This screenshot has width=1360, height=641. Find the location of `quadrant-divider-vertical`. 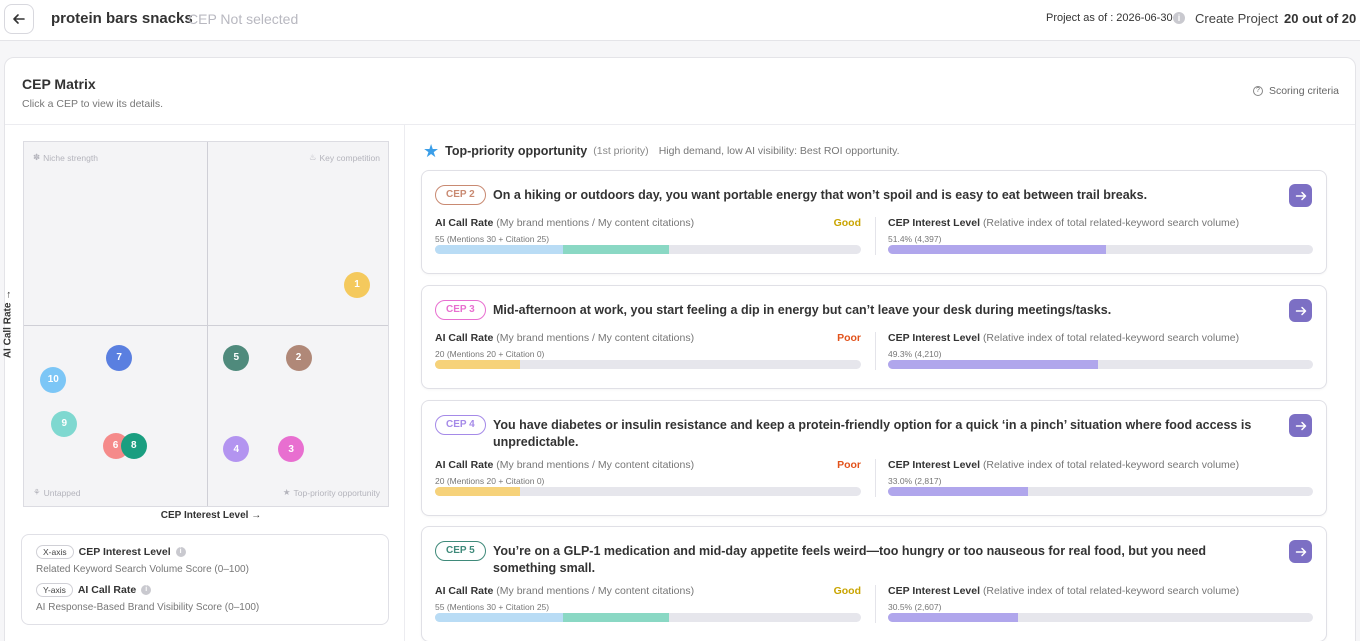

quadrant-divider-vertical is located at coordinates (207, 324).